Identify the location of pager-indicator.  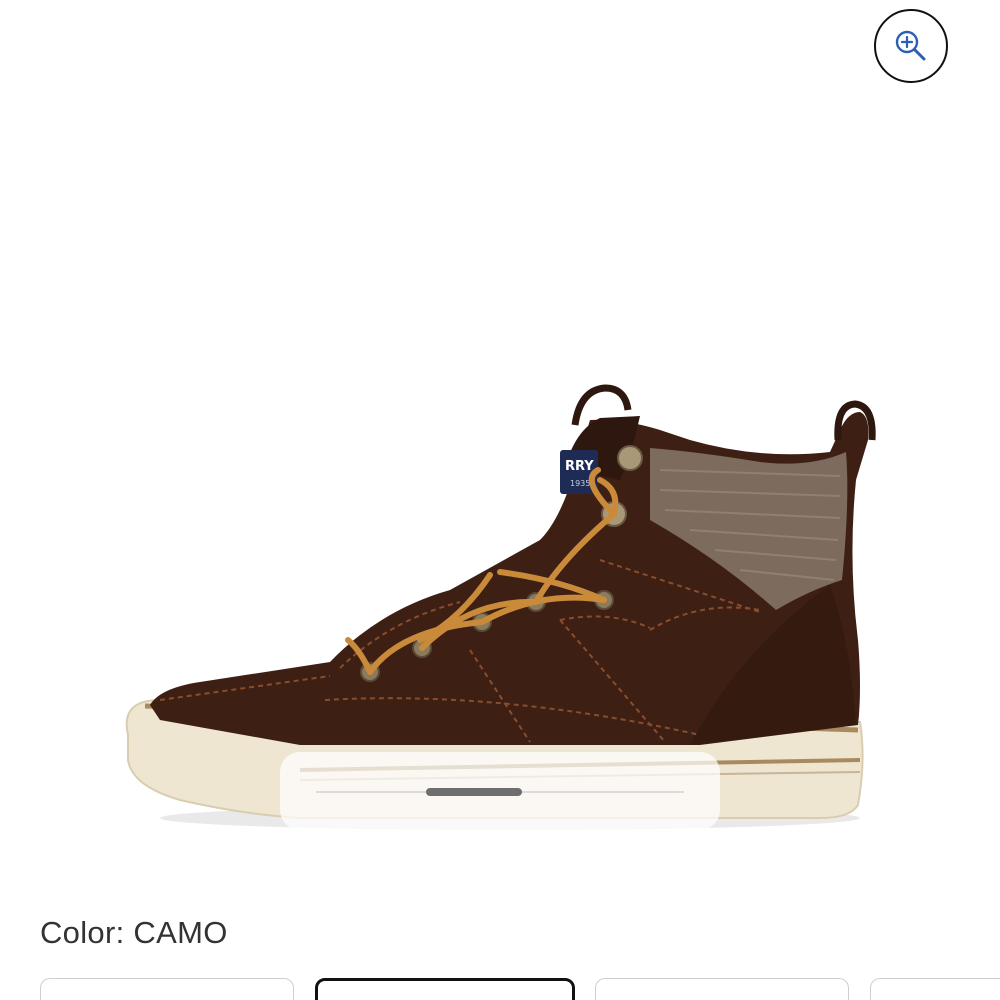
(474, 792).